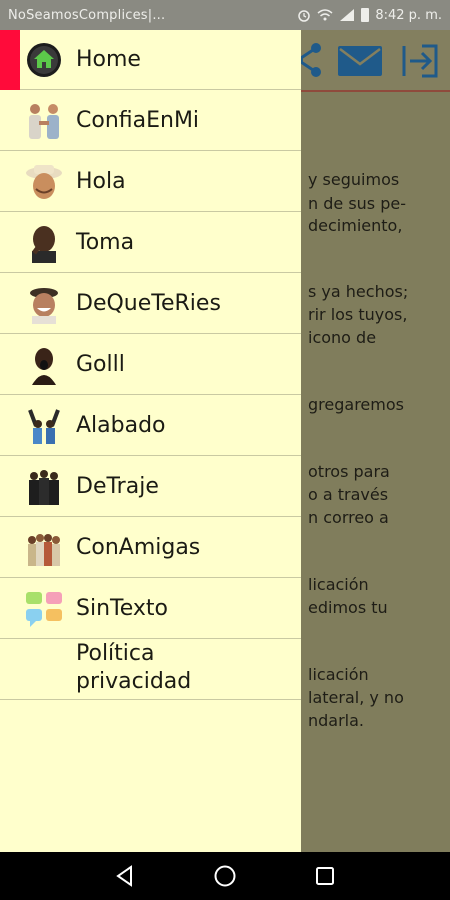 The width and height of the screenshot is (450, 900). I want to click on alarm-icon, so click(304, 16).